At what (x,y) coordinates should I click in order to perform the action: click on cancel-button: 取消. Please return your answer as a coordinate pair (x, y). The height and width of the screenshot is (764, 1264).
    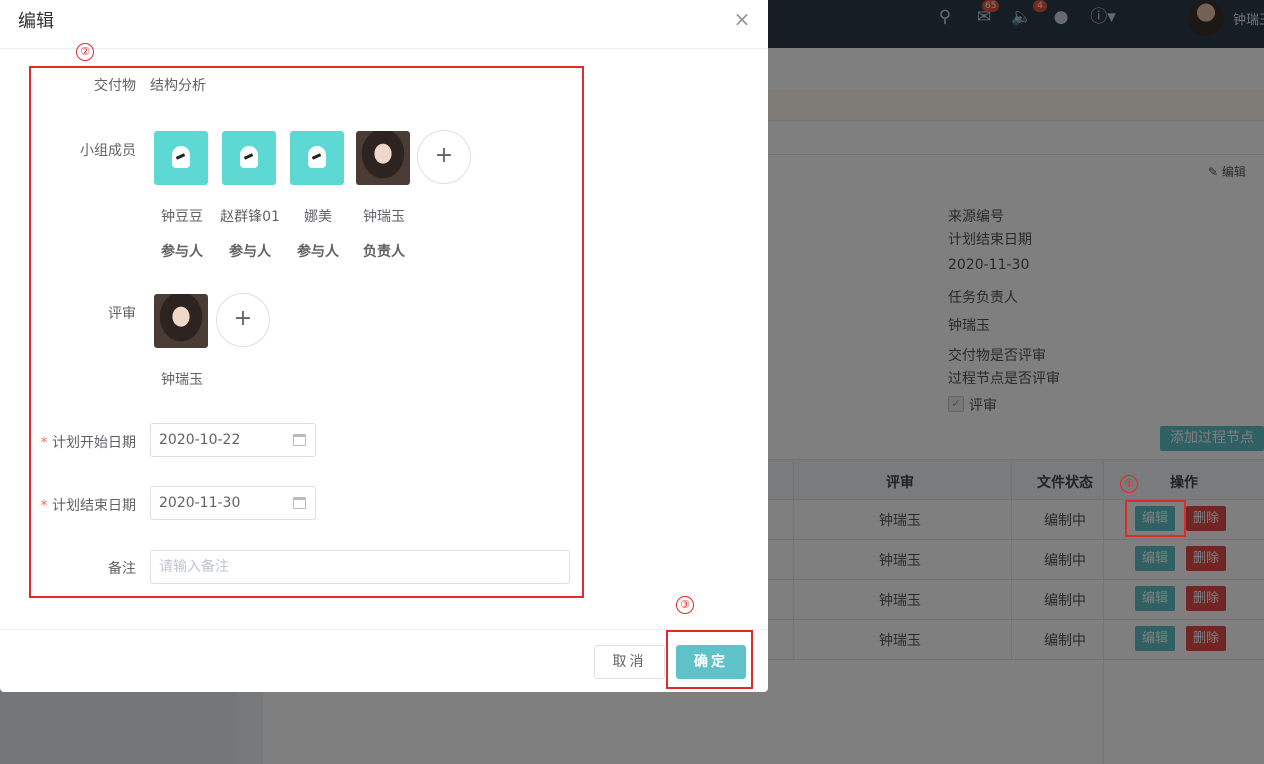
    Looking at the image, I should click on (629, 662).